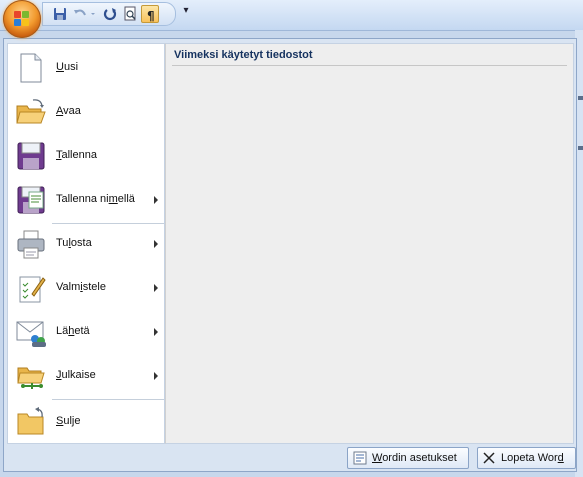 The height and width of the screenshot is (477, 583). I want to click on menu-item-save-as: Tallenna nimellä, so click(86, 200).